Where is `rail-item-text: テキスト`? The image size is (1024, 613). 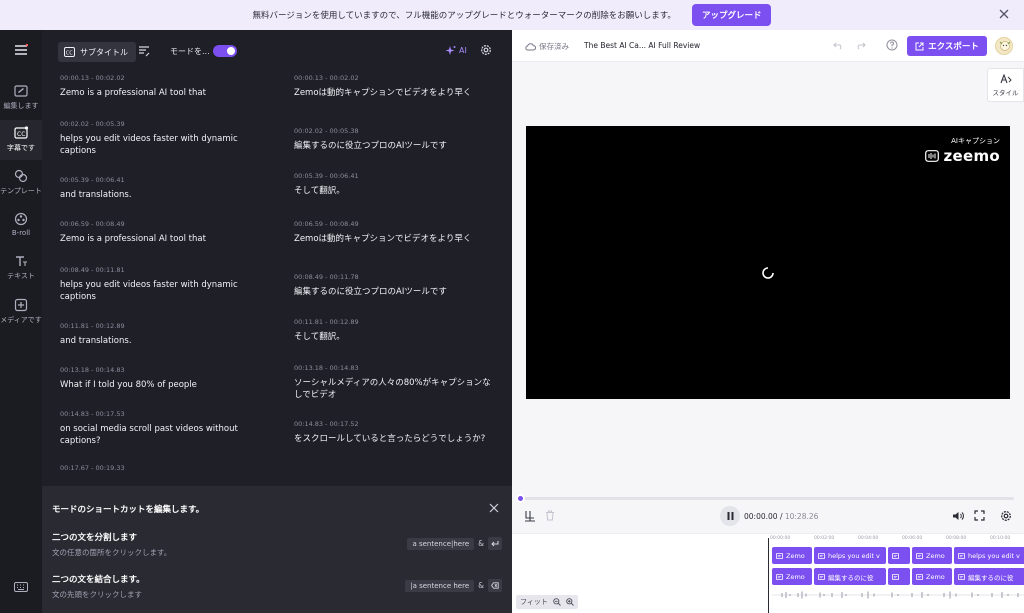
rail-item-text: テキスト is located at coordinates (21, 268).